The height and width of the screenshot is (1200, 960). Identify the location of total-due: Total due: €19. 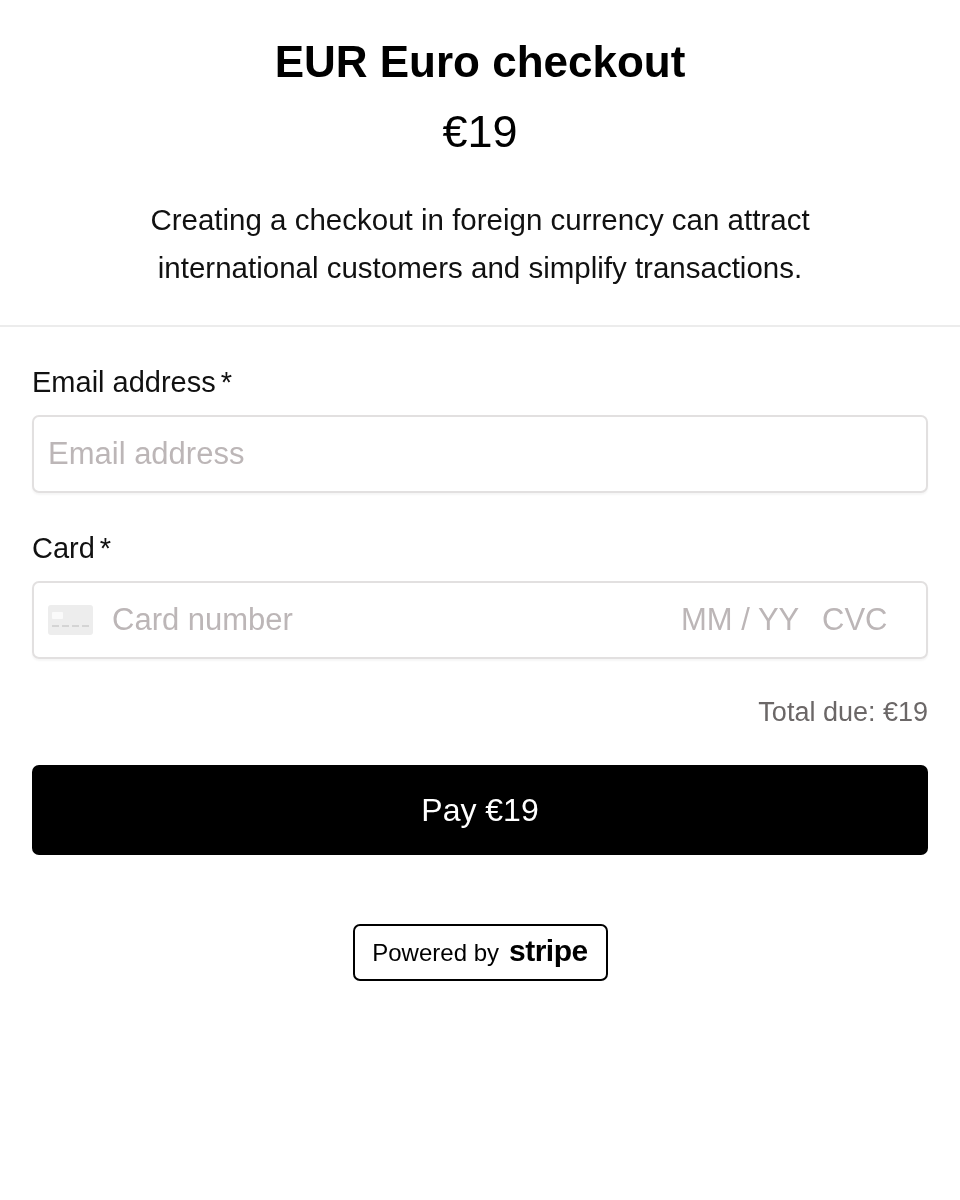
(843, 712).